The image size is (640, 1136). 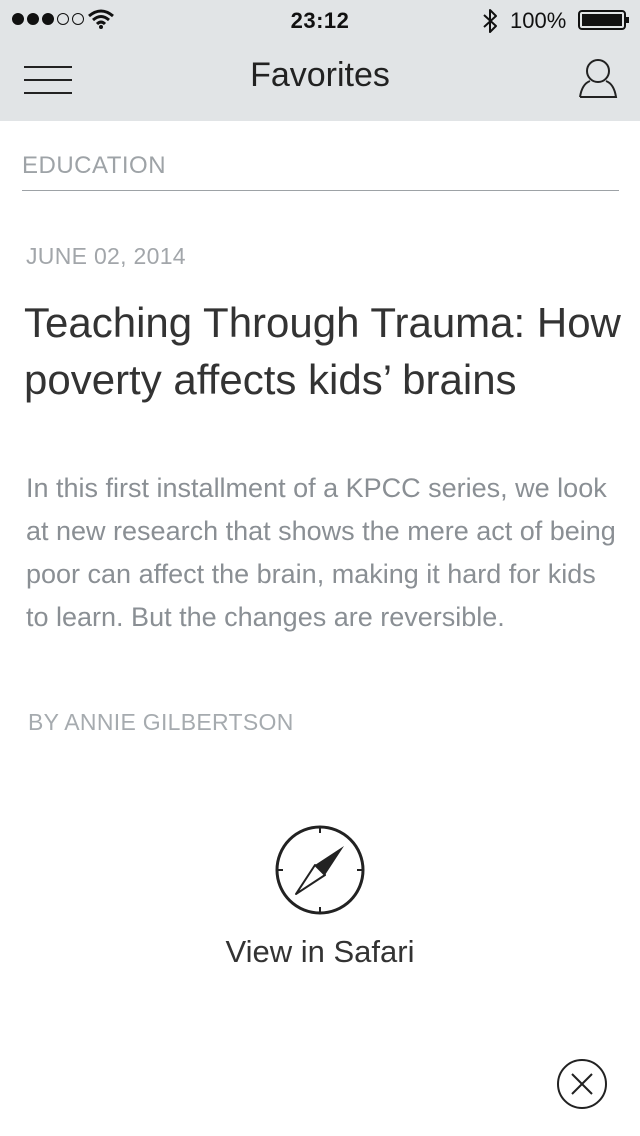 I want to click on article-category: EDUCATION, so click(x=94, y=165).